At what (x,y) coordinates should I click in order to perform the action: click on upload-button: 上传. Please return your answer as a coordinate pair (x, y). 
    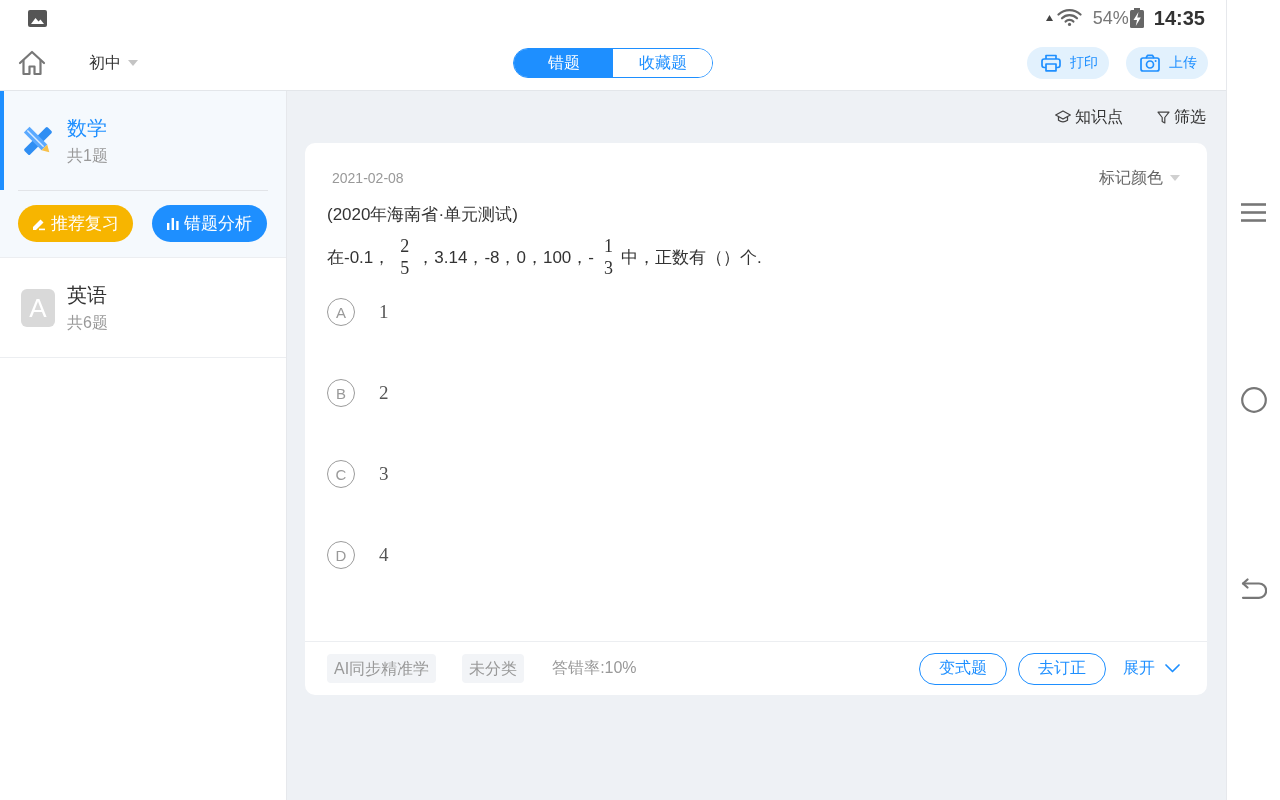
    Looking at the image, I should click on (1167, 63).